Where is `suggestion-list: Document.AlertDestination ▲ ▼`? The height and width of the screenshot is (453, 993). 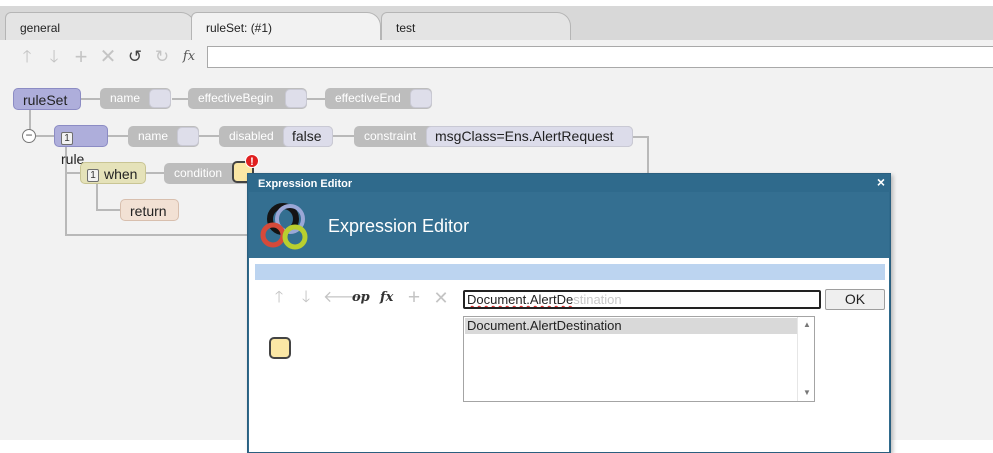
suggestion-list: Document.AlertDestination ▲ ▼ is located at coordinates (639, 359).